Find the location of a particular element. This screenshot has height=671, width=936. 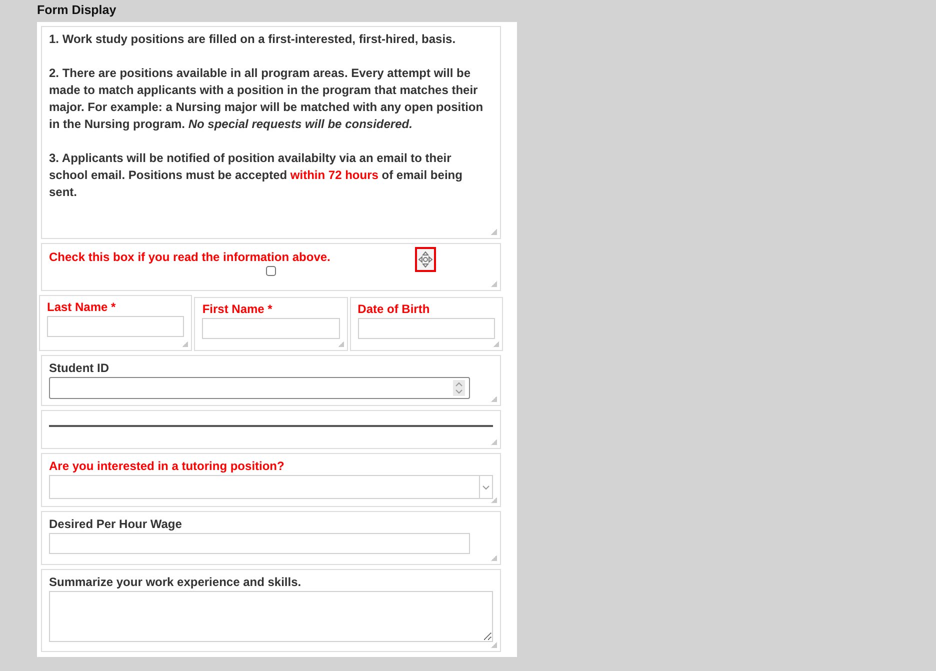

move-handle-icon is located at coordinates (425, 259).